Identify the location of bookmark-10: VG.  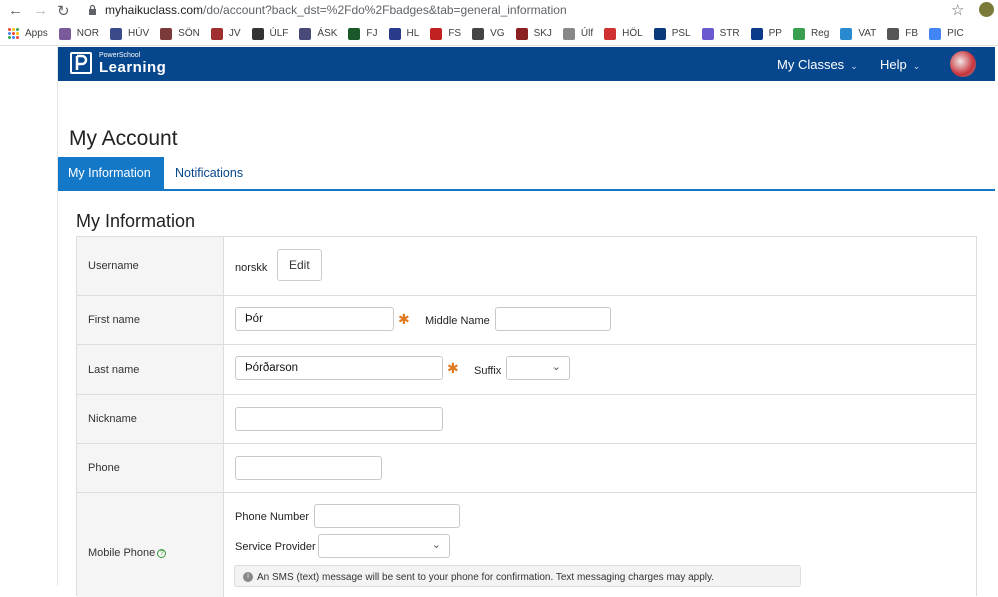
(488, 33).